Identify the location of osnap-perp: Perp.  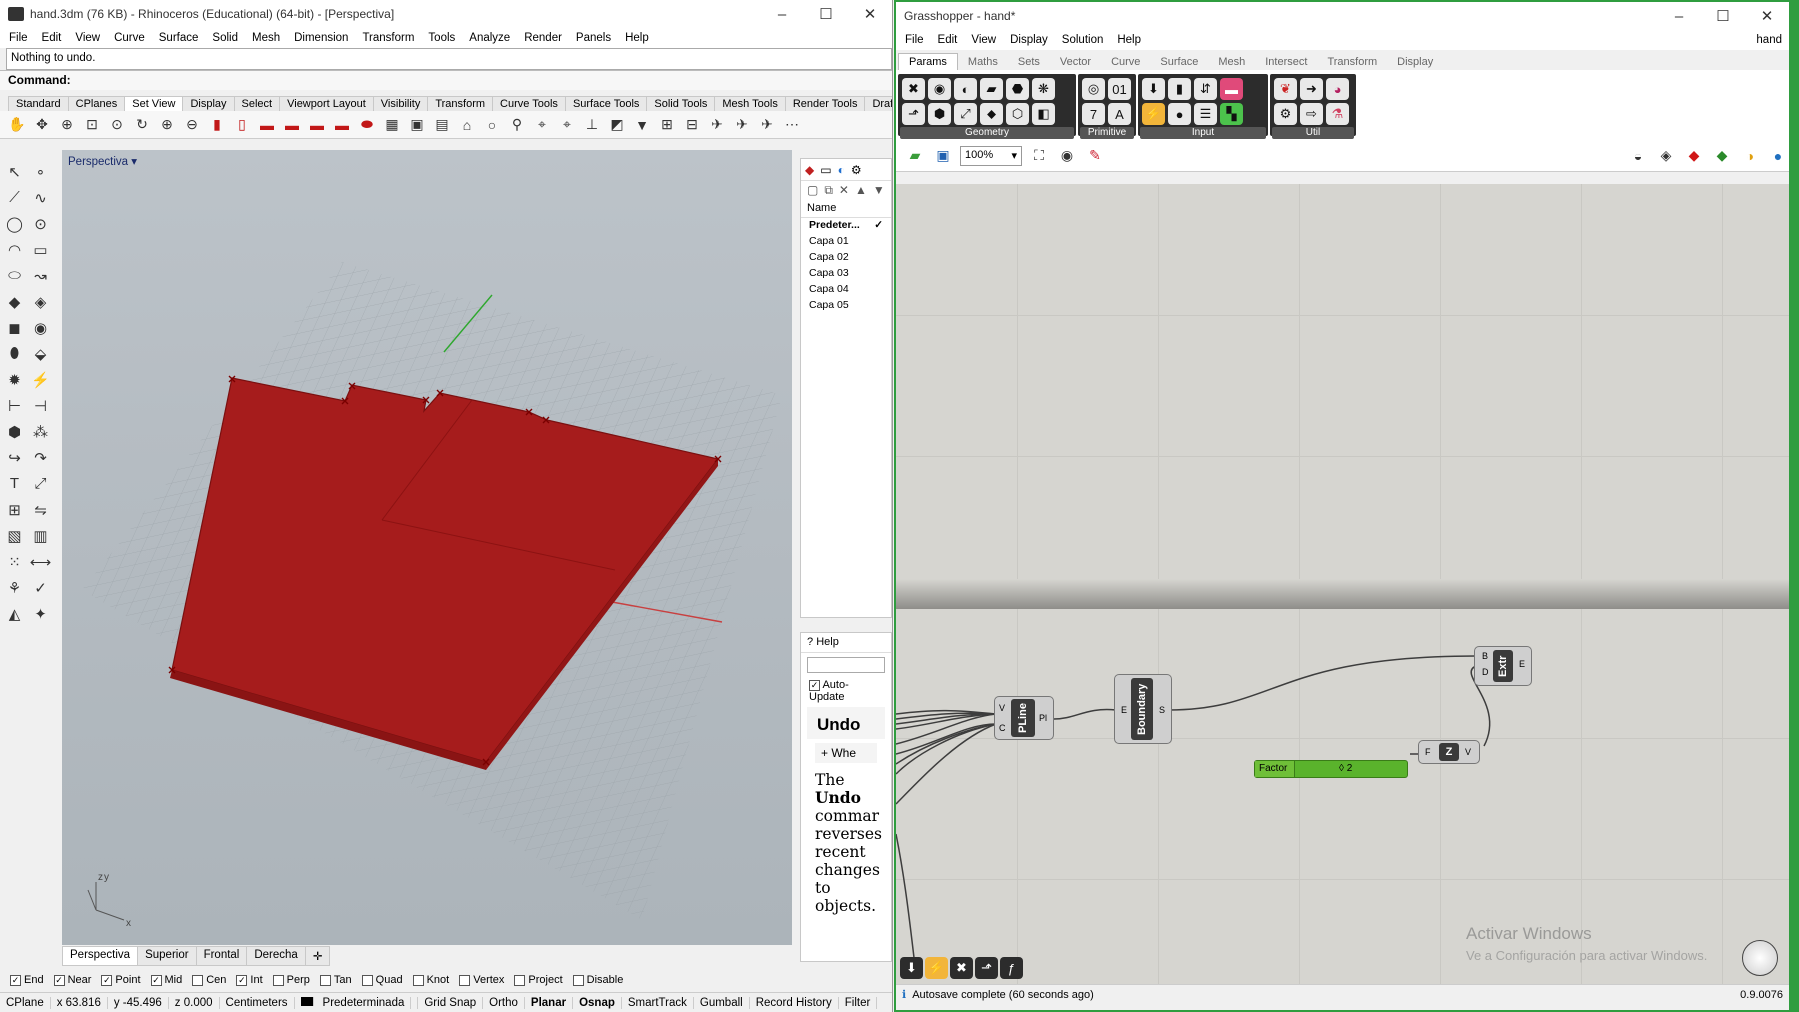
(291, 980).